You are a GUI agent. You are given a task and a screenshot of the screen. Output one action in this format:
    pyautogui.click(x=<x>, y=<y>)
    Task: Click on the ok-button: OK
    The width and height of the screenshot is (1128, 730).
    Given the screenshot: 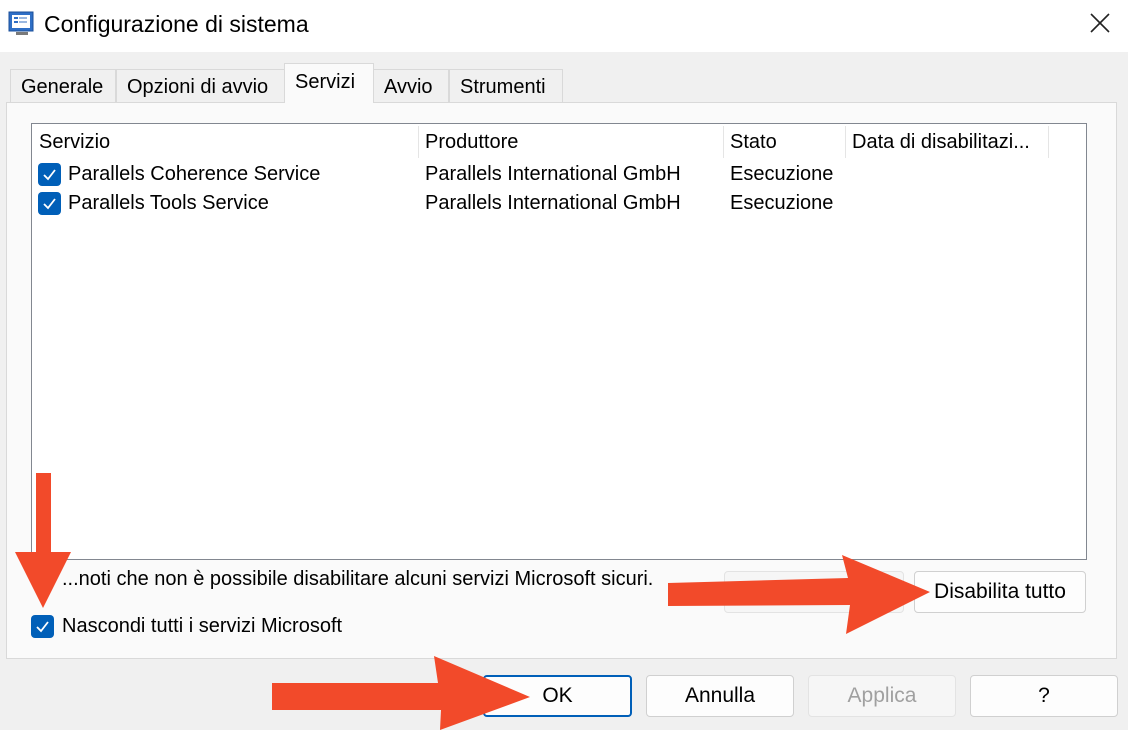 What is the action you would take?
    pyautogui.click(x=557, y=696)
    